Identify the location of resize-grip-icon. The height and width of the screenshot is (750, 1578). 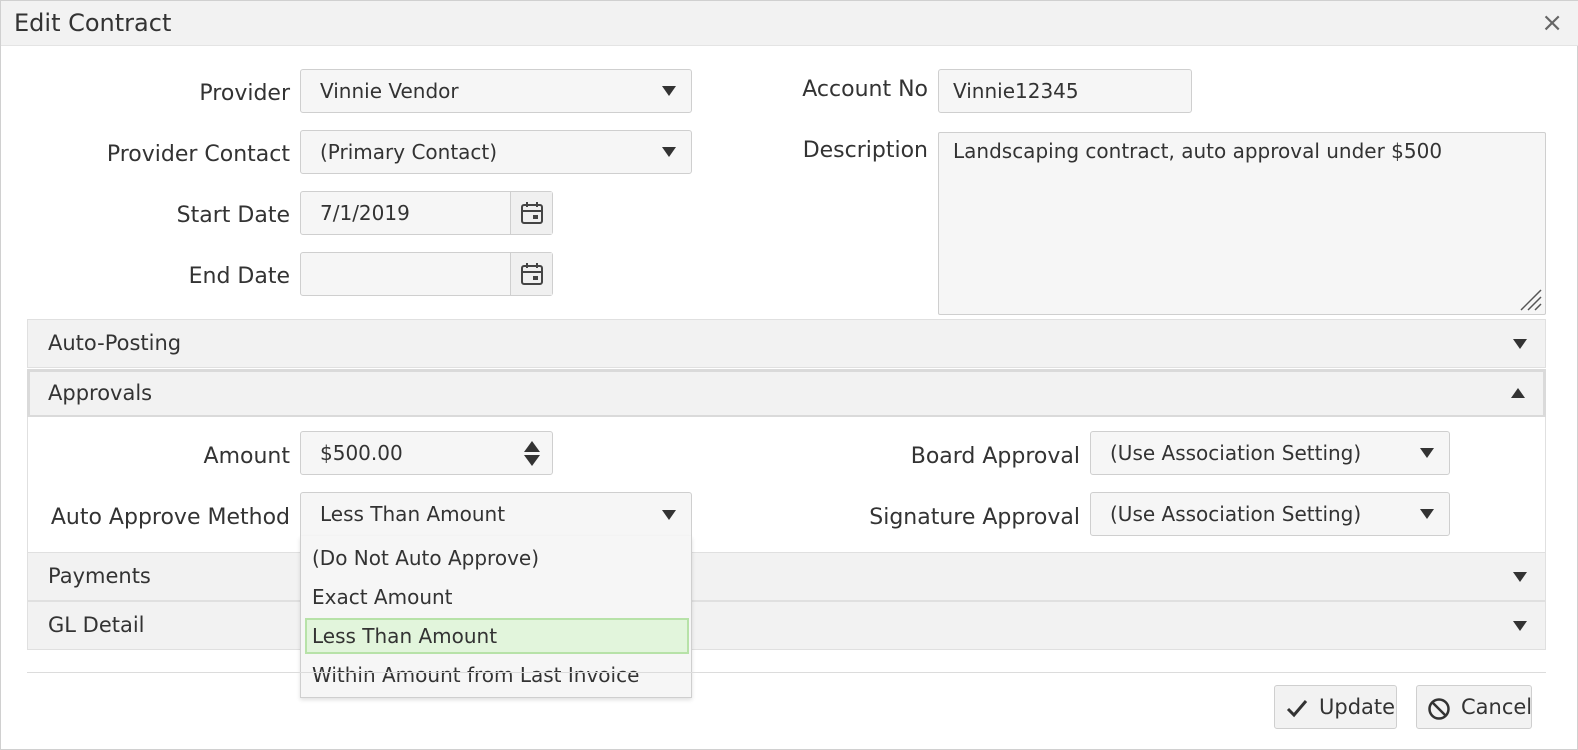
(1530, 299).